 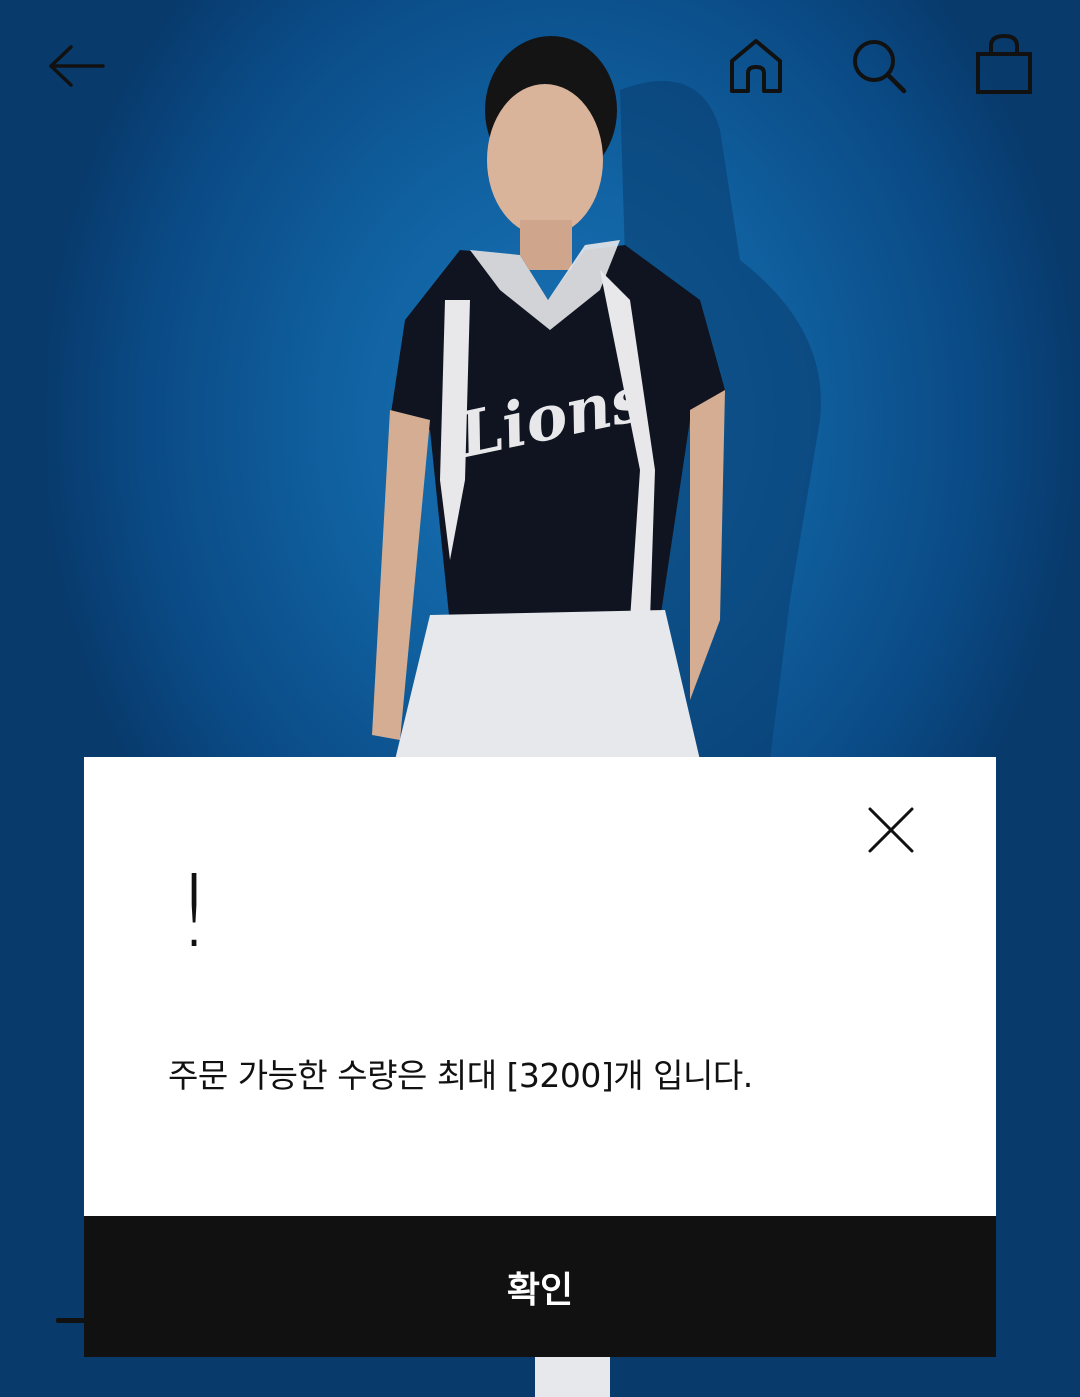 I want to click on home-icon, so click(x=756, y=66).